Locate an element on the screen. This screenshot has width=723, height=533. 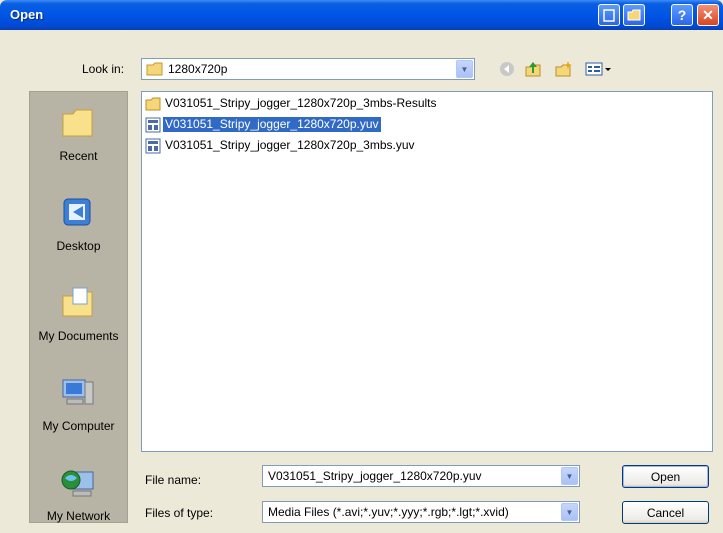
open-button: Open is located at coordinates (665, 476).